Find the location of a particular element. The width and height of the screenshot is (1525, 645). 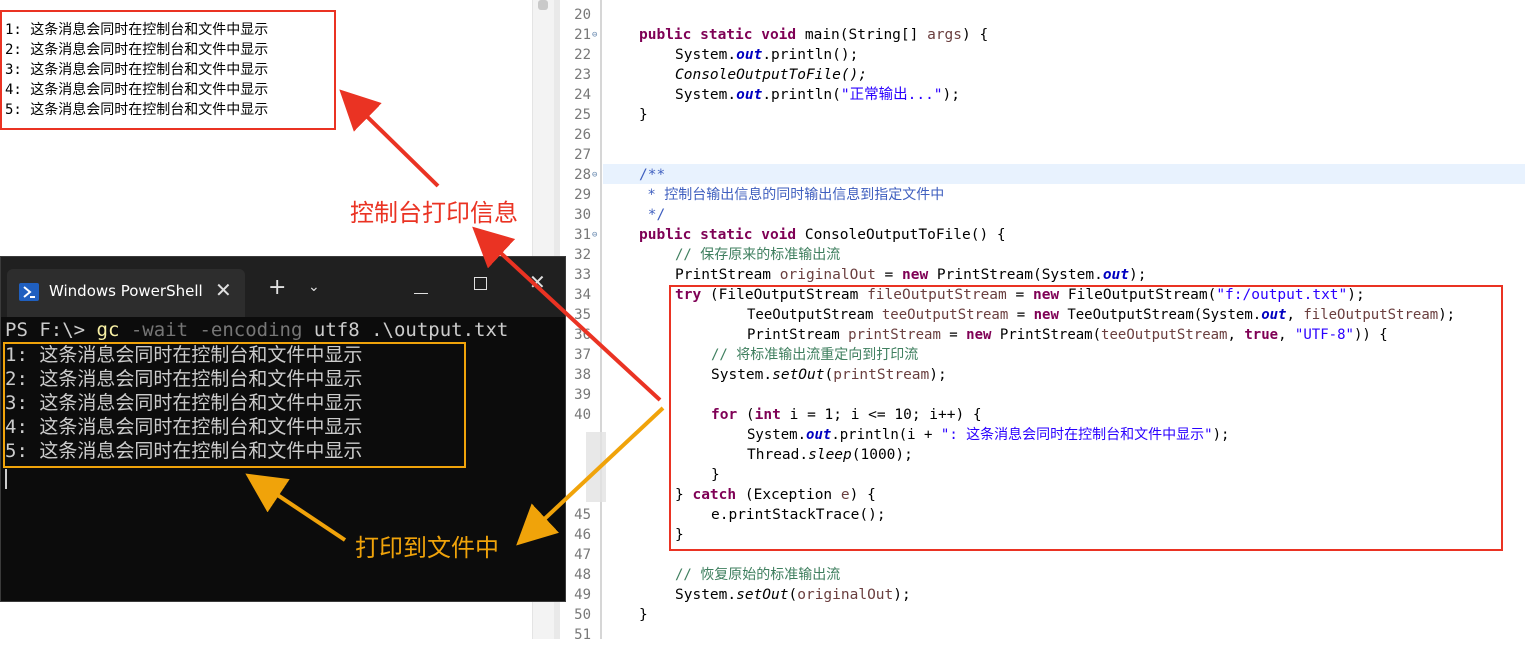

line-number: 51 is located at coordinates (582, 635).